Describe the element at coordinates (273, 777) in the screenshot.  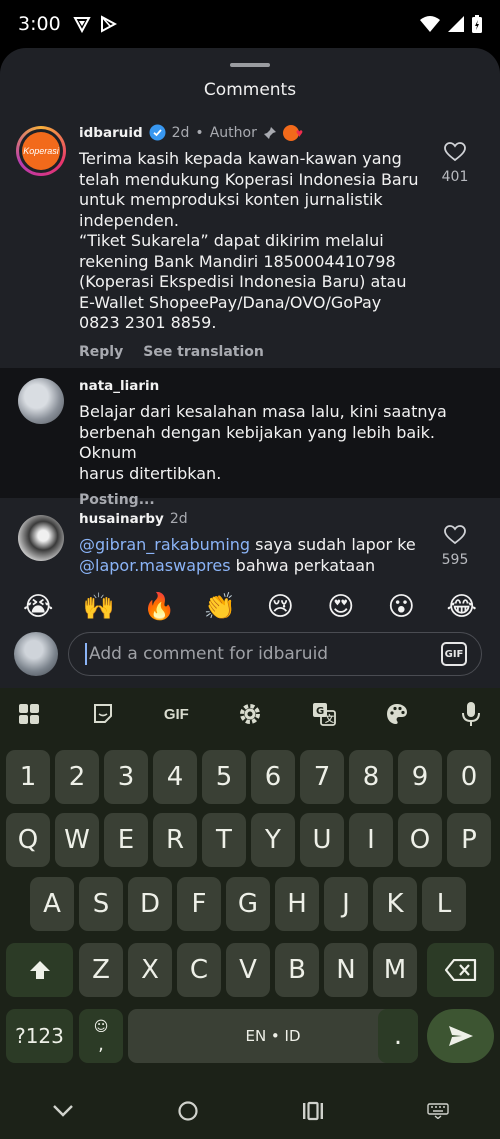
I see `key-6: 6` at that location.